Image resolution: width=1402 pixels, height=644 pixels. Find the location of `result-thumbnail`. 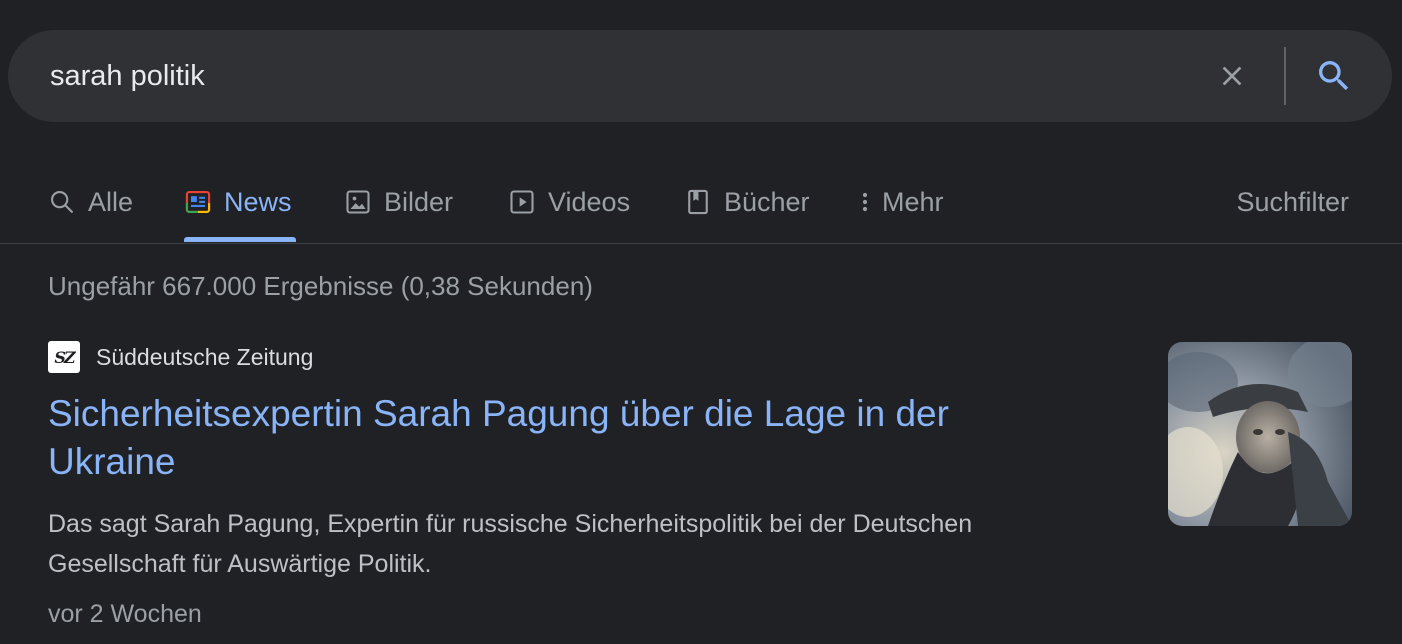

result-thumbnail is located at coordinates (1260, 434).